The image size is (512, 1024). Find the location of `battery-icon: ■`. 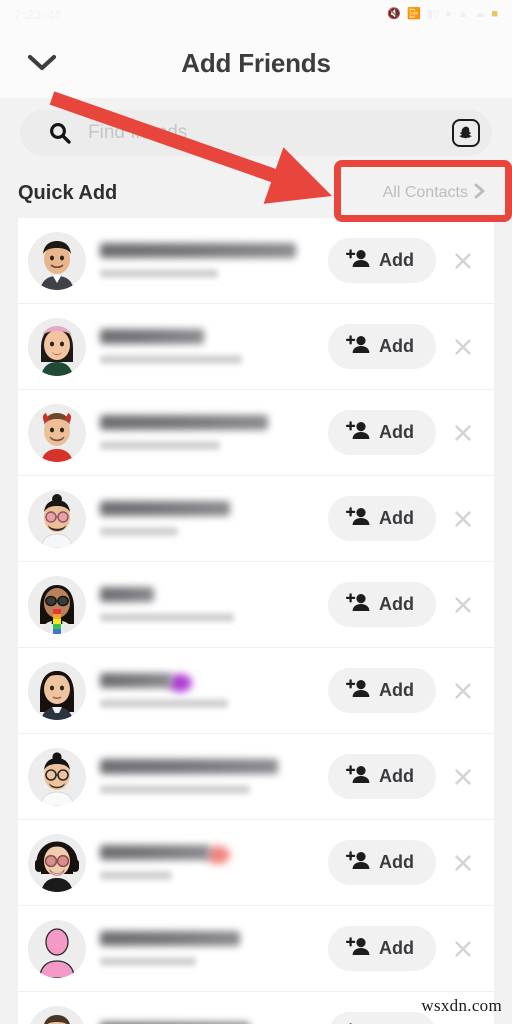

battery-icon: ■ is located at coordinates (494, 13).